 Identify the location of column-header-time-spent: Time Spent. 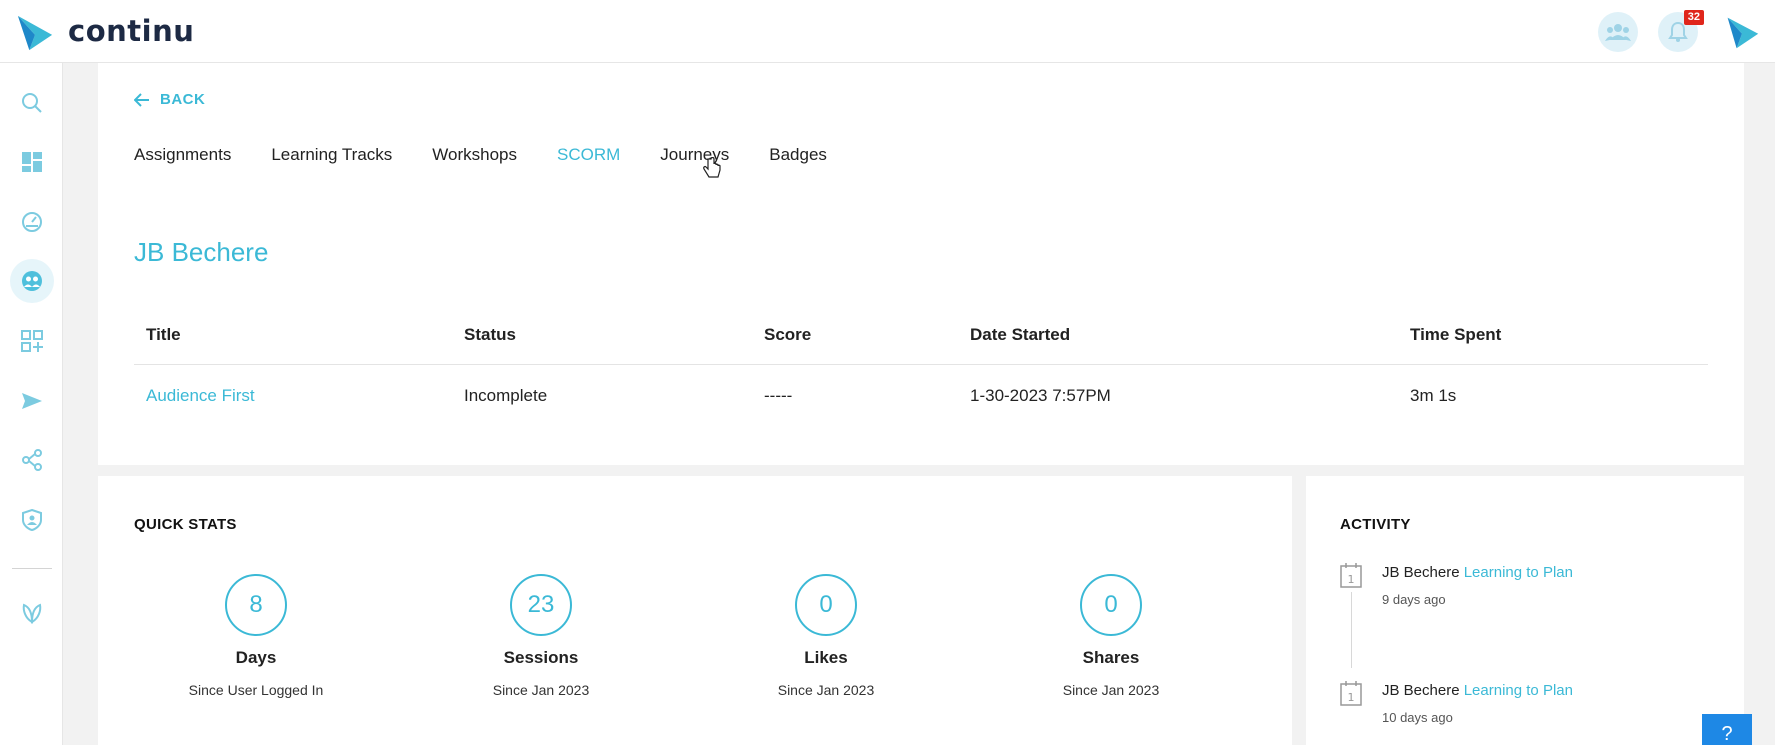
(1456, 334).